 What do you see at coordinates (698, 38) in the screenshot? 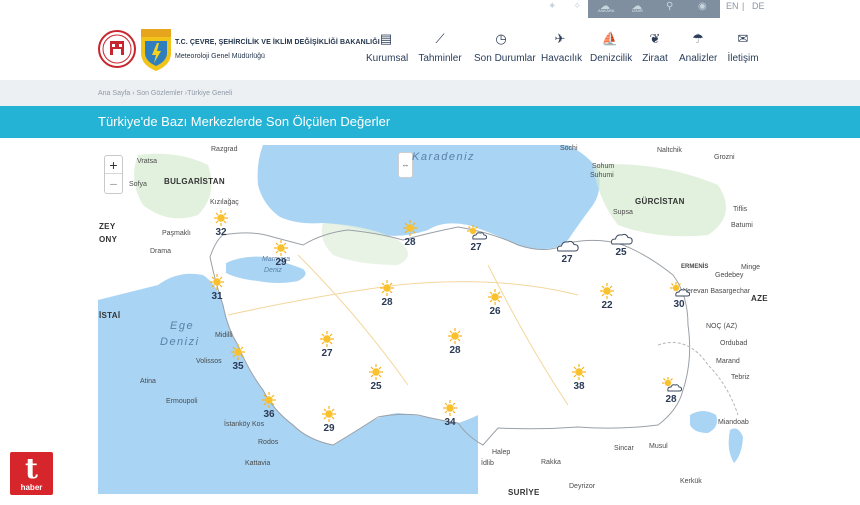
I see `weather-icon: ☂` at bounding box center [698, 38].